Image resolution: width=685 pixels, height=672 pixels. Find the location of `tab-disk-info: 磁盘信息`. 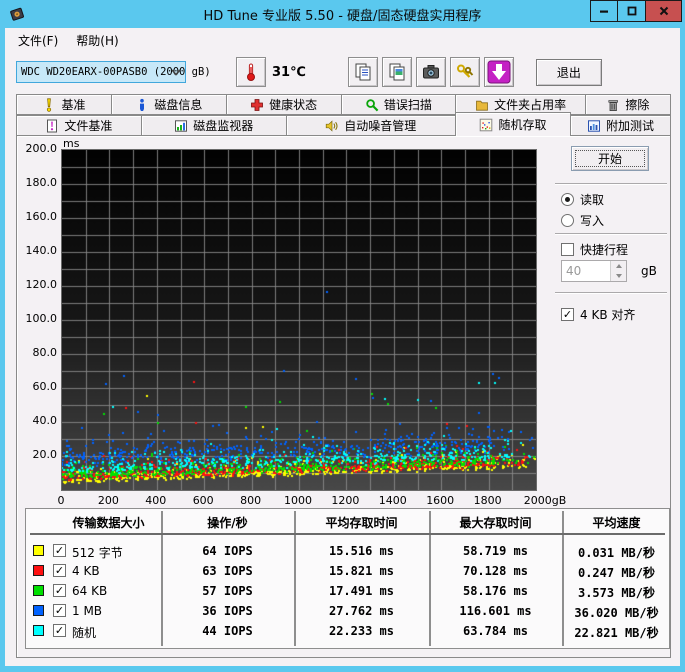

tab-disk-info: 磁盘信息 is located at coordinates (169, 104).